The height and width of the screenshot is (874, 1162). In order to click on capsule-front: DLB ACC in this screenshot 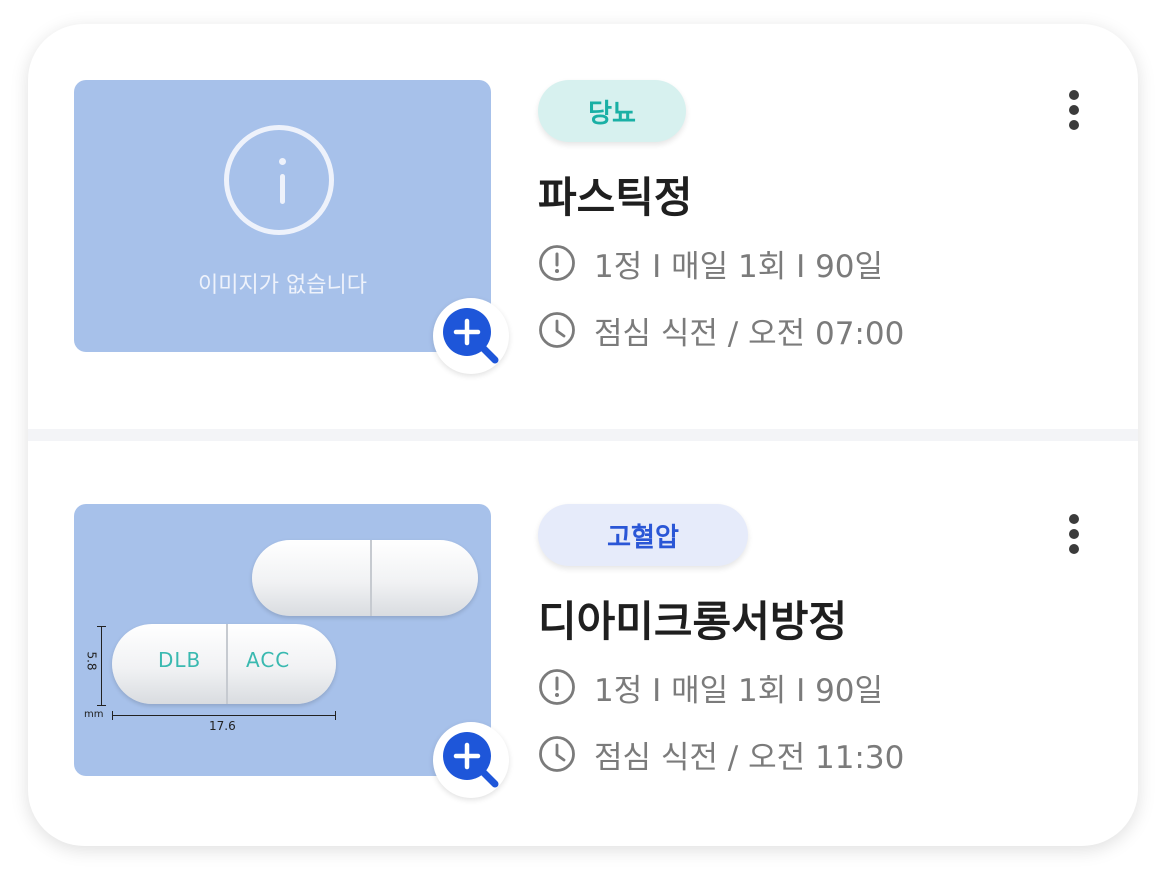, I will do `click(224, 664)`.